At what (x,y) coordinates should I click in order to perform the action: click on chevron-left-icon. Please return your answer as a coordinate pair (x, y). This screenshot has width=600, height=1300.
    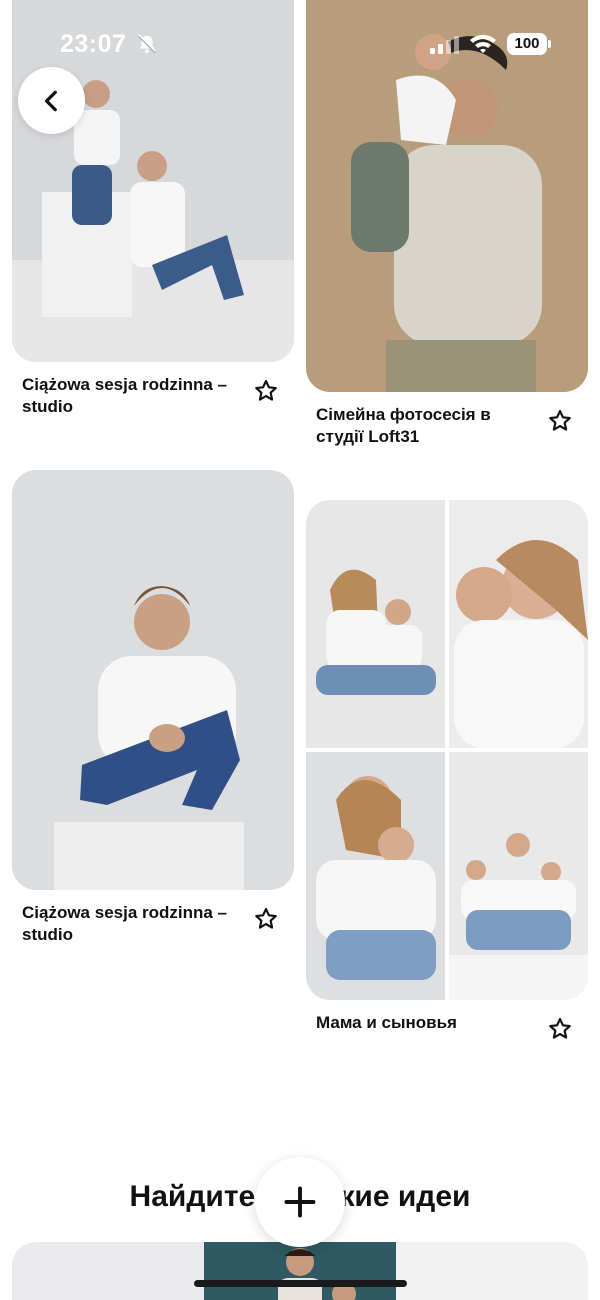
    Looking at the image, I should click on (50, 100).